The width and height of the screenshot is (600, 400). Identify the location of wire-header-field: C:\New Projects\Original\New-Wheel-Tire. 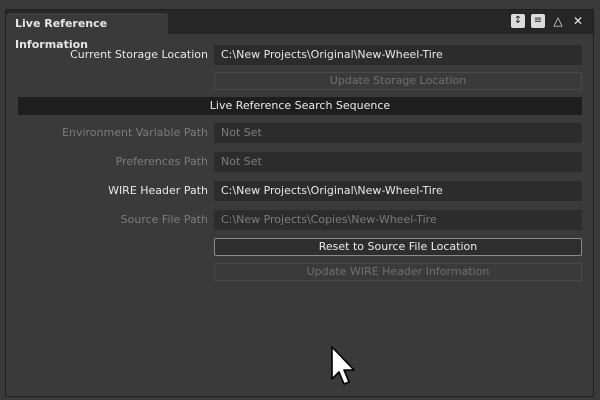
(398, 191).